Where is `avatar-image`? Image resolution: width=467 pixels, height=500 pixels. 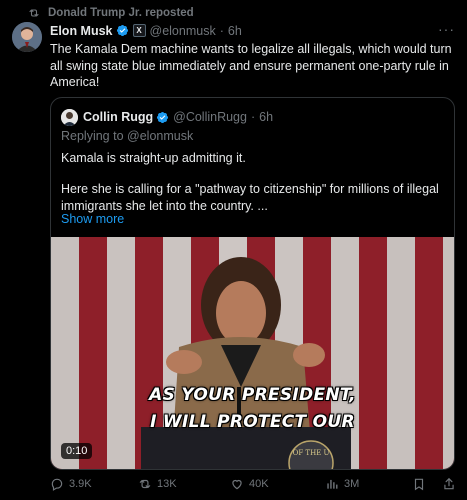
avatar-image is located at coordinates (27, 37).